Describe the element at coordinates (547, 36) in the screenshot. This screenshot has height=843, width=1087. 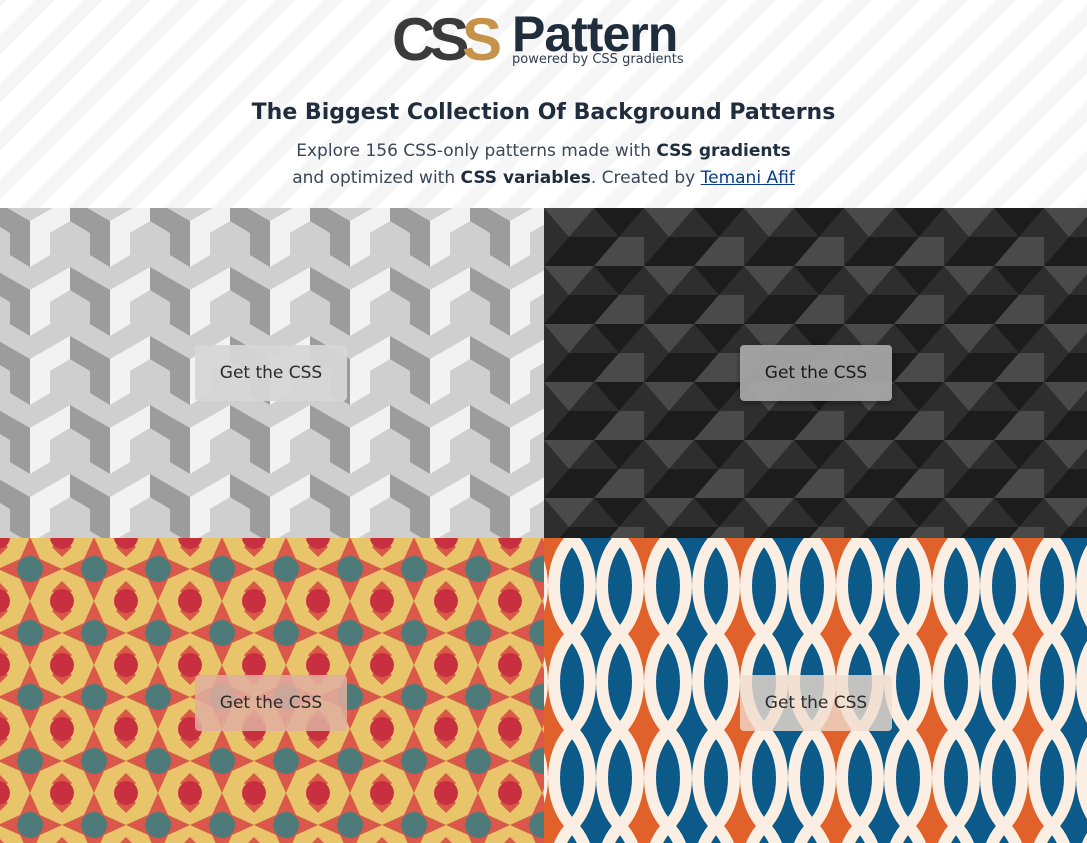
I see `site-logo: CS S Pattern powered by CSS gradients` at that location.